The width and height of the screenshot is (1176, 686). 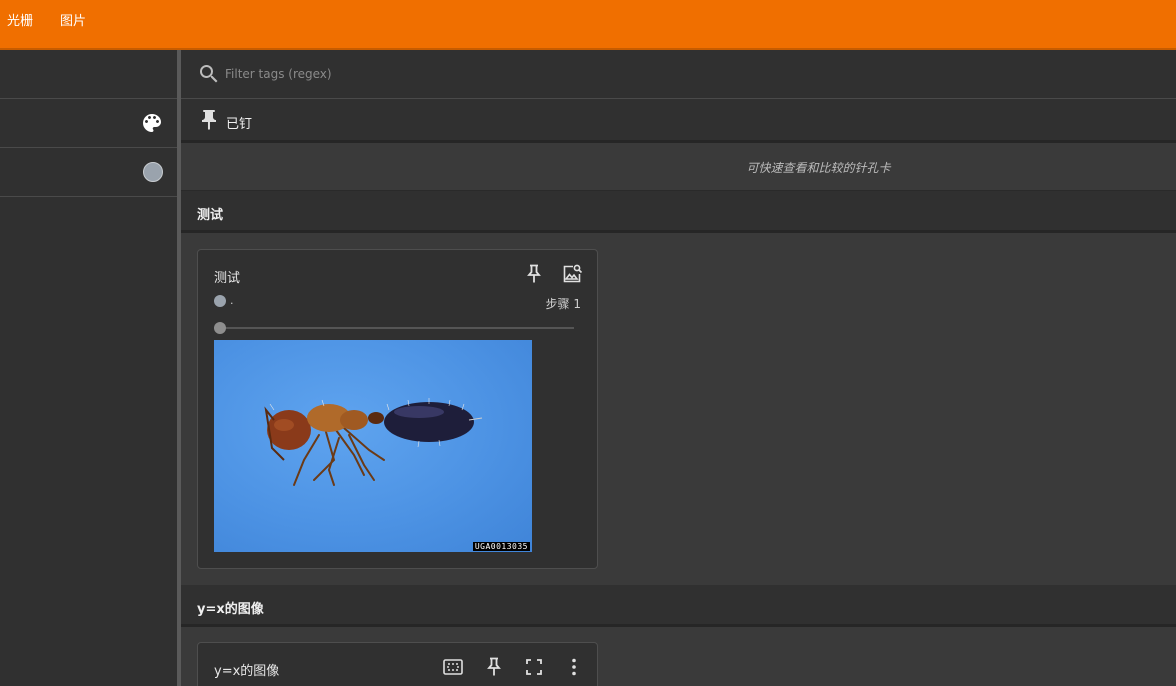 I want to click on fit-domain-button, so click(x=453, y=667).